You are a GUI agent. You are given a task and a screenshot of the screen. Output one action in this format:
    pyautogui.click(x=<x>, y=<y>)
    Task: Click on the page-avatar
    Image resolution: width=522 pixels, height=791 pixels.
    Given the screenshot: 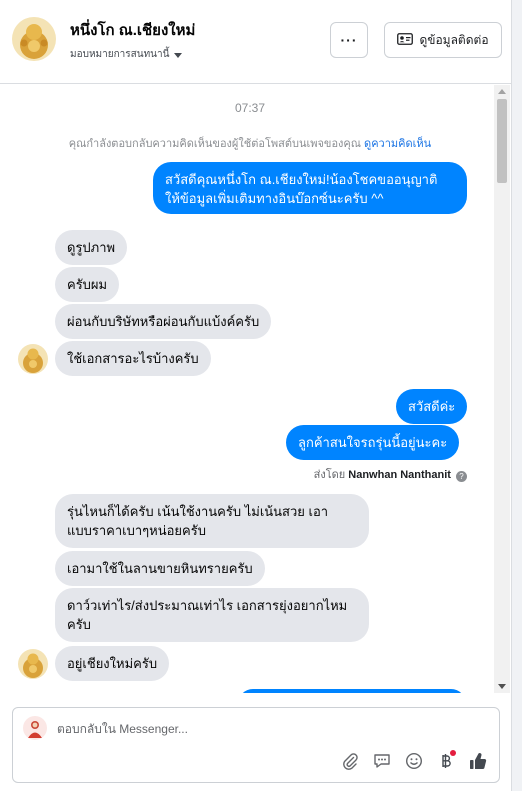 What is the action you would take?
    pyautogui.click(x=34, y=39)
    